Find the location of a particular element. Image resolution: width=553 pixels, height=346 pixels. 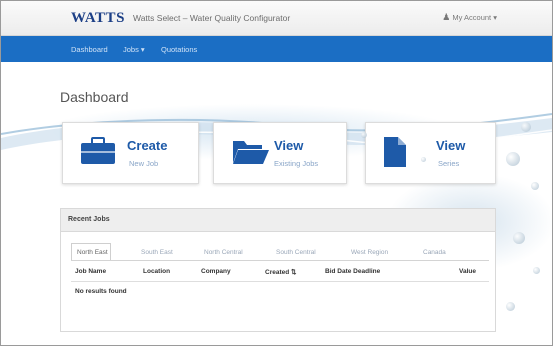

panel-header: Recent Jobs is located at coordinates (278, 220).